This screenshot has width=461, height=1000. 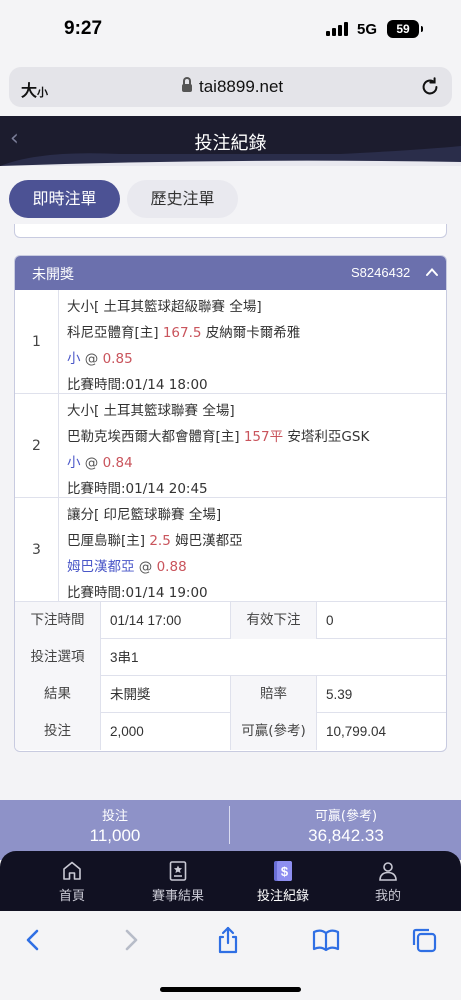 What do you see at coordinates (83, 28) in the screenshot?
I see `status-time: 9:27` at bounding box center [83, 28].